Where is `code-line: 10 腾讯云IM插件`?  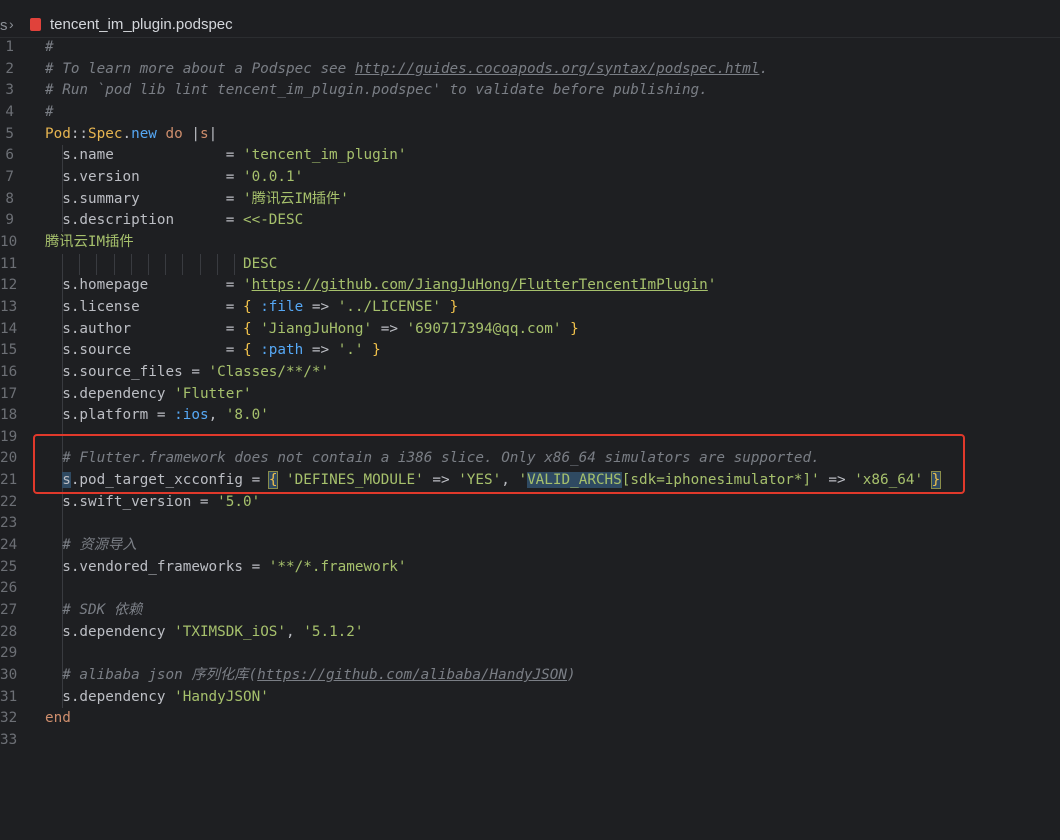 code-line: 10 腾讯云IM插件 is located at coordinates (530, 243).